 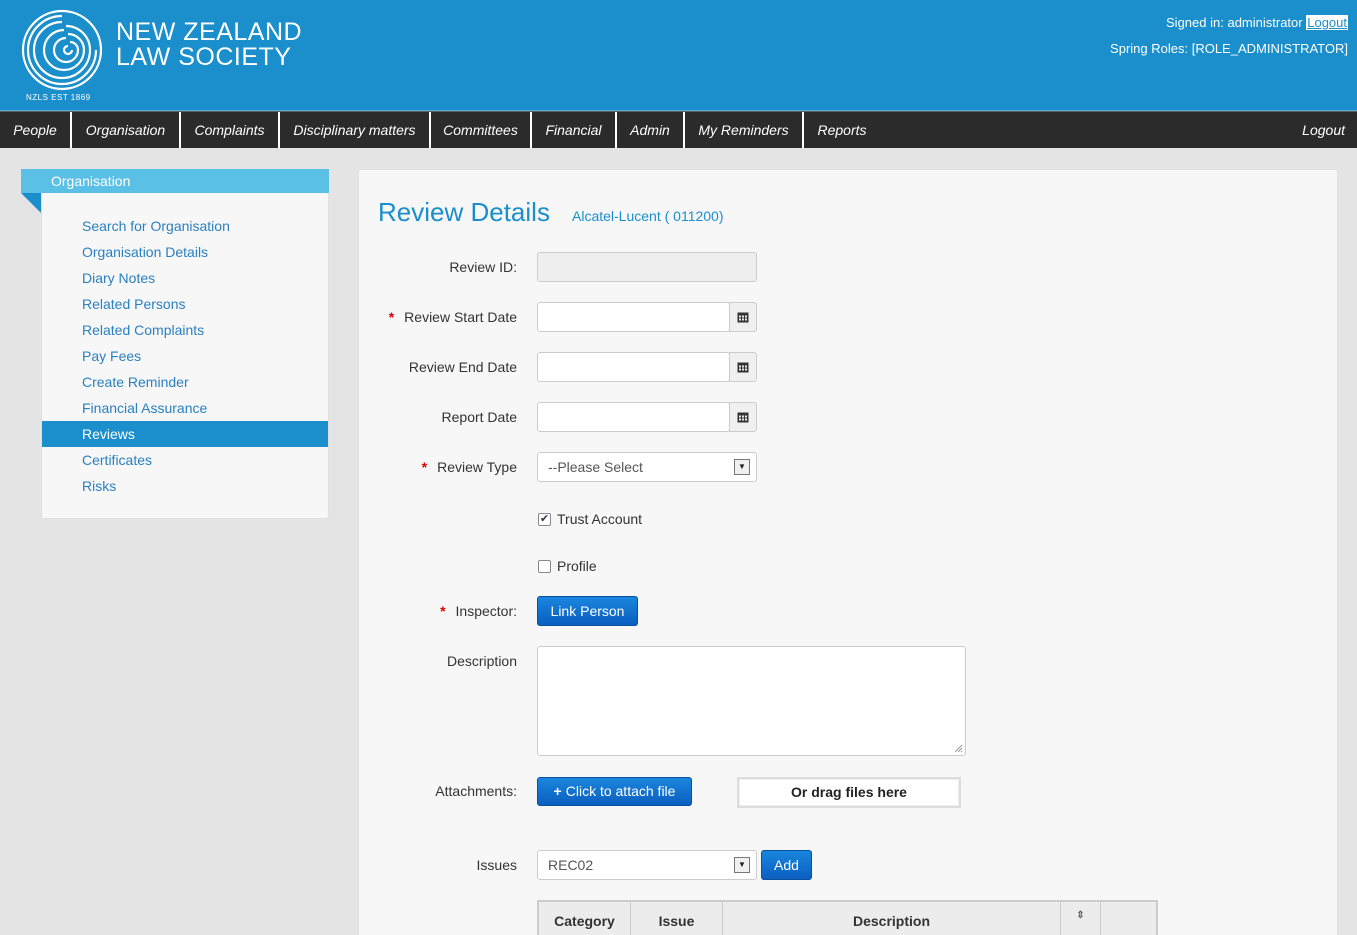 I want to click on nzls-logo-icon, so click(x=62, y=50).